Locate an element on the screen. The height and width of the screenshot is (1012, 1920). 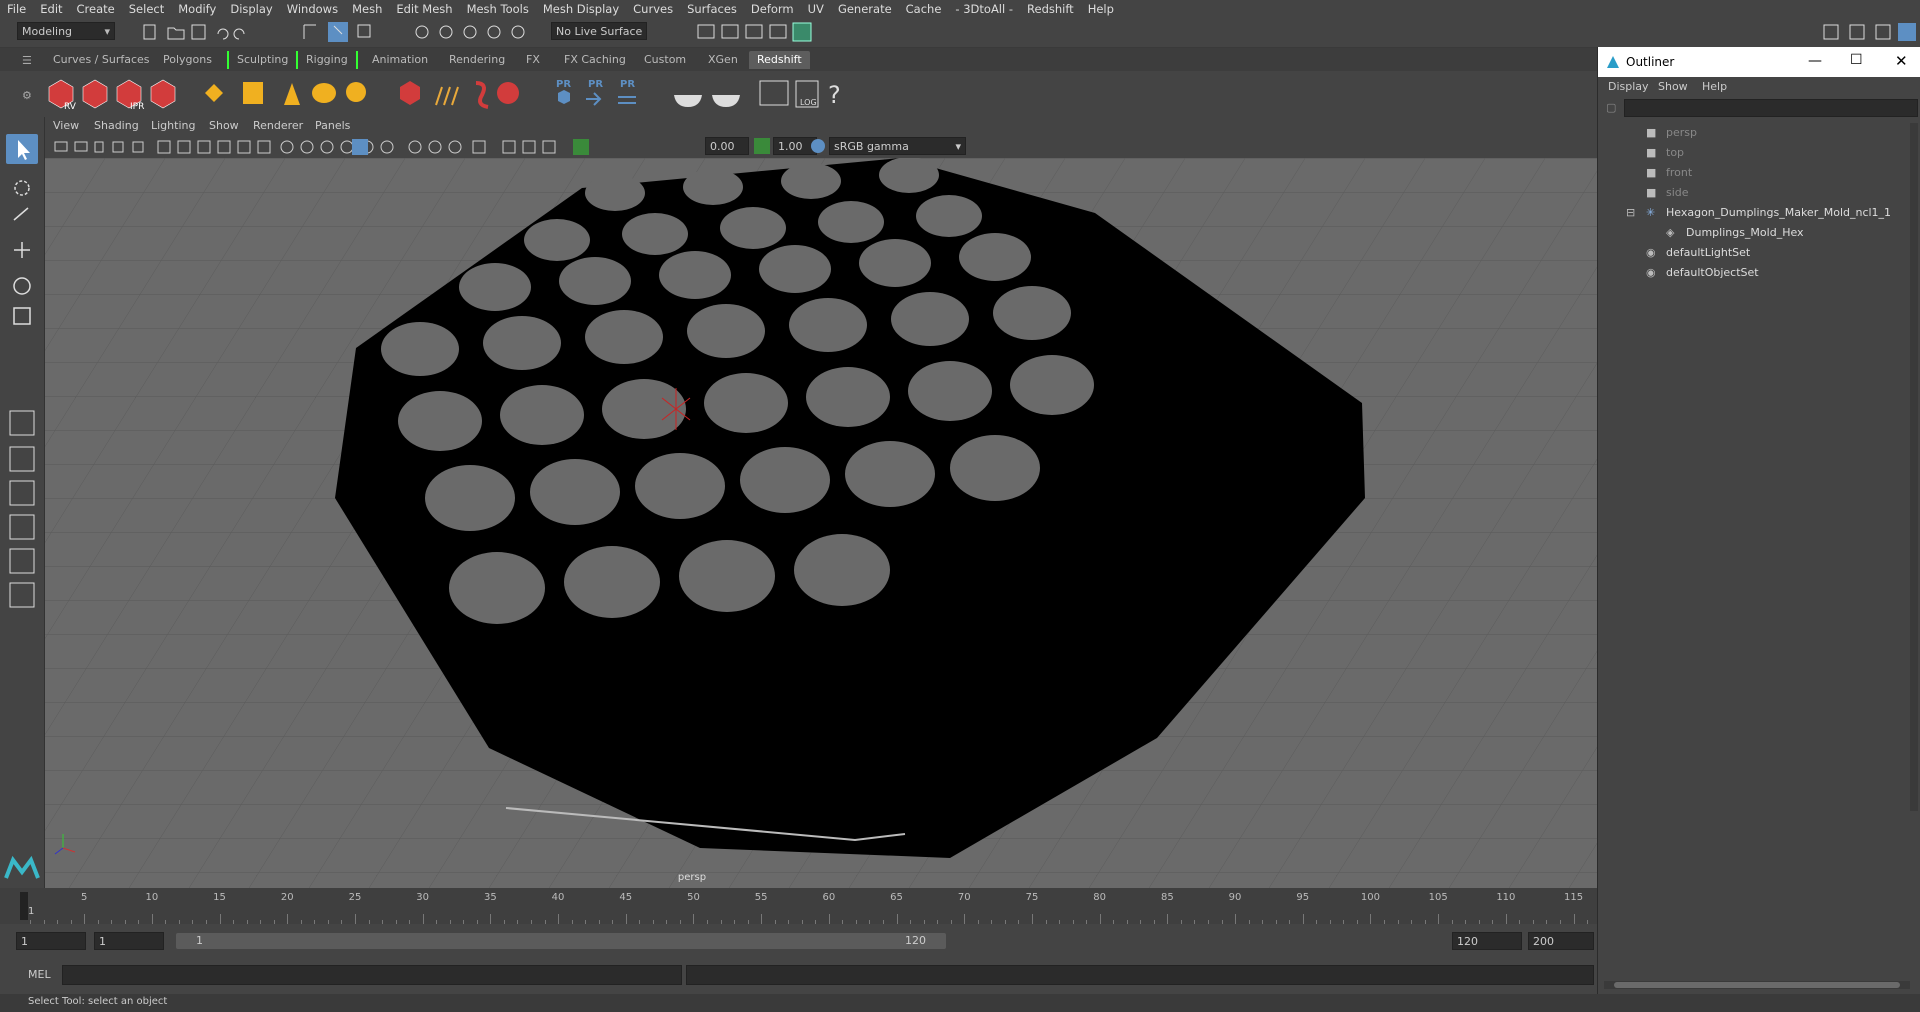
tab-polygons: Polygons is located at coordinates (187, 60).